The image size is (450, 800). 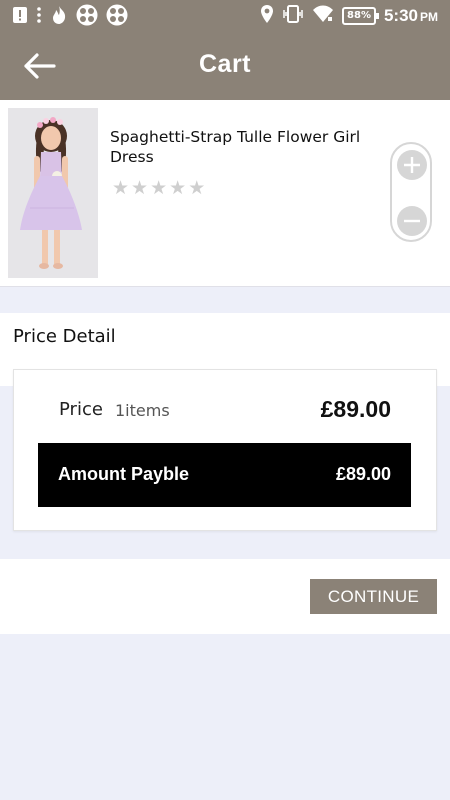 I want to click on footer: CONTINUE, so click(x=225, y=596).